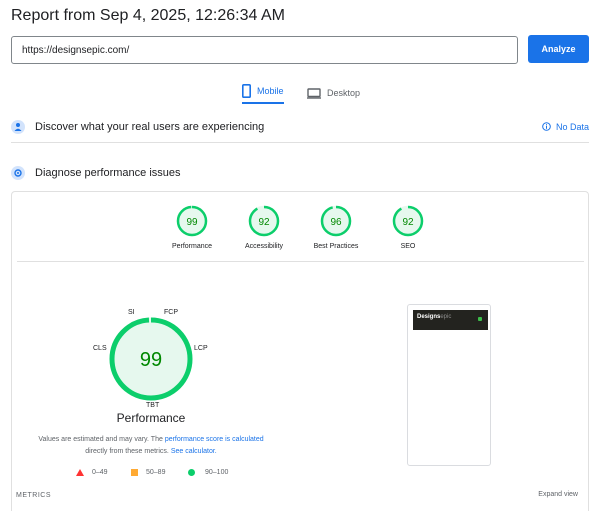  Describe the element at coordinates (33, 495) in the screenshot. I see `metrics-heading: METRICS` at that location.